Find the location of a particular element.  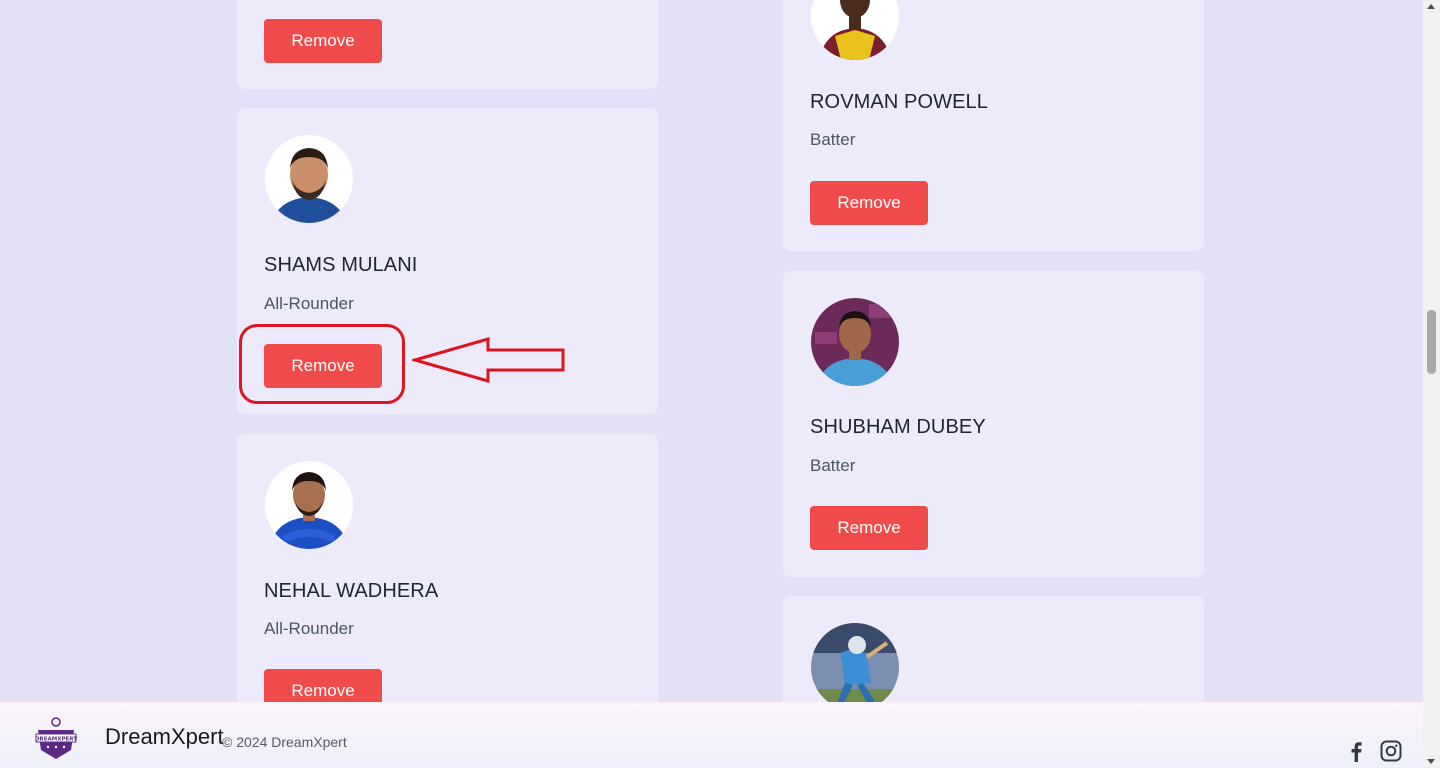

arrow-left-icon is located at coordinates (488, 360).